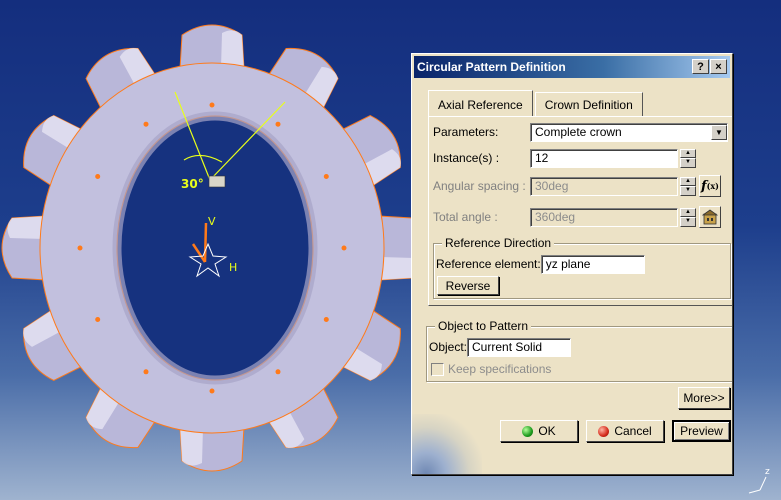 Image resolution: width=781 pixels, height=500 pixels. I want to click on close-button: ×, so click(718, 66).